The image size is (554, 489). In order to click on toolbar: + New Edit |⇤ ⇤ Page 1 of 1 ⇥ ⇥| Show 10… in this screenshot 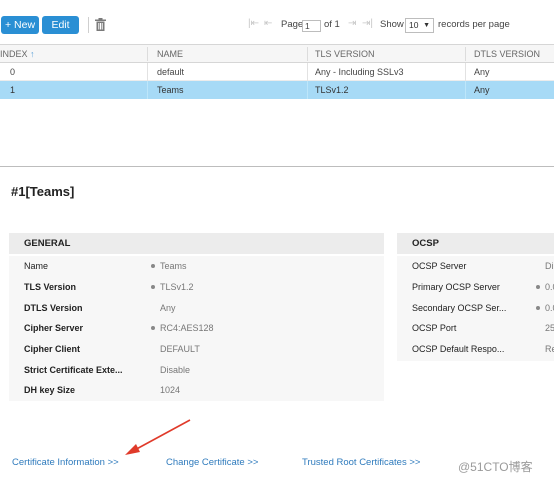, I will do `click(277, 22)`.